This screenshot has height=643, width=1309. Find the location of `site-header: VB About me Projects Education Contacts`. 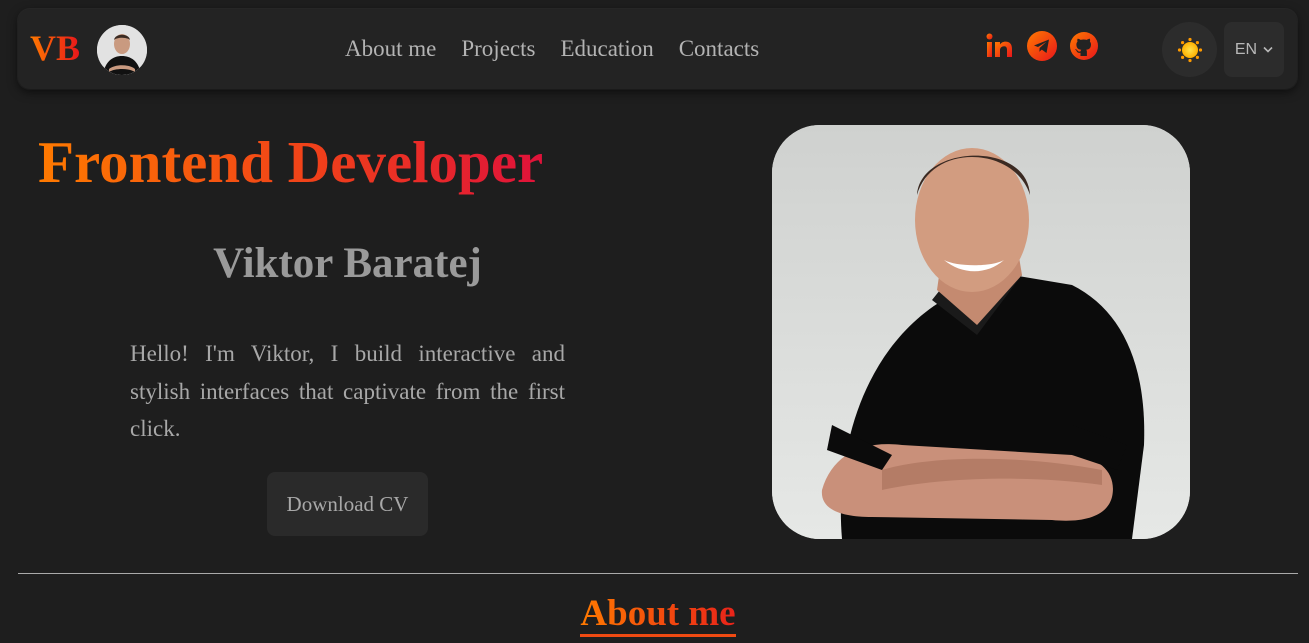

site-header: VB About me Projects Education Contacts is located at coordinates (657, 49).